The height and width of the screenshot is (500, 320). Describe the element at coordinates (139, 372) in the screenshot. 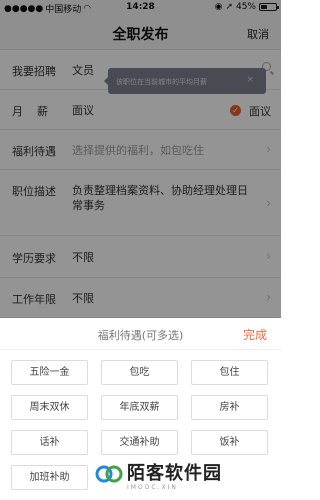

I see `benefit-option: 包吃` at that location.